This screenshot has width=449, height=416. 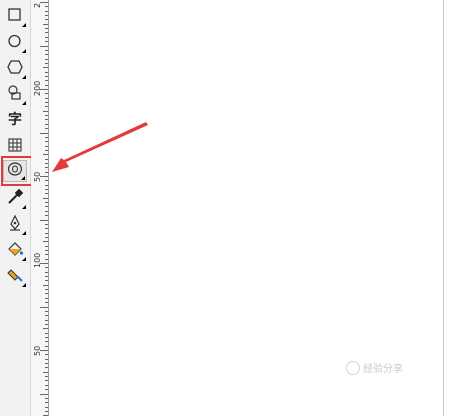 What do you see at coordinates (40, 208) in the screenshot?
I see `vertical-ruler: 2 200 50 100 50` at bounding box center [40, 208].